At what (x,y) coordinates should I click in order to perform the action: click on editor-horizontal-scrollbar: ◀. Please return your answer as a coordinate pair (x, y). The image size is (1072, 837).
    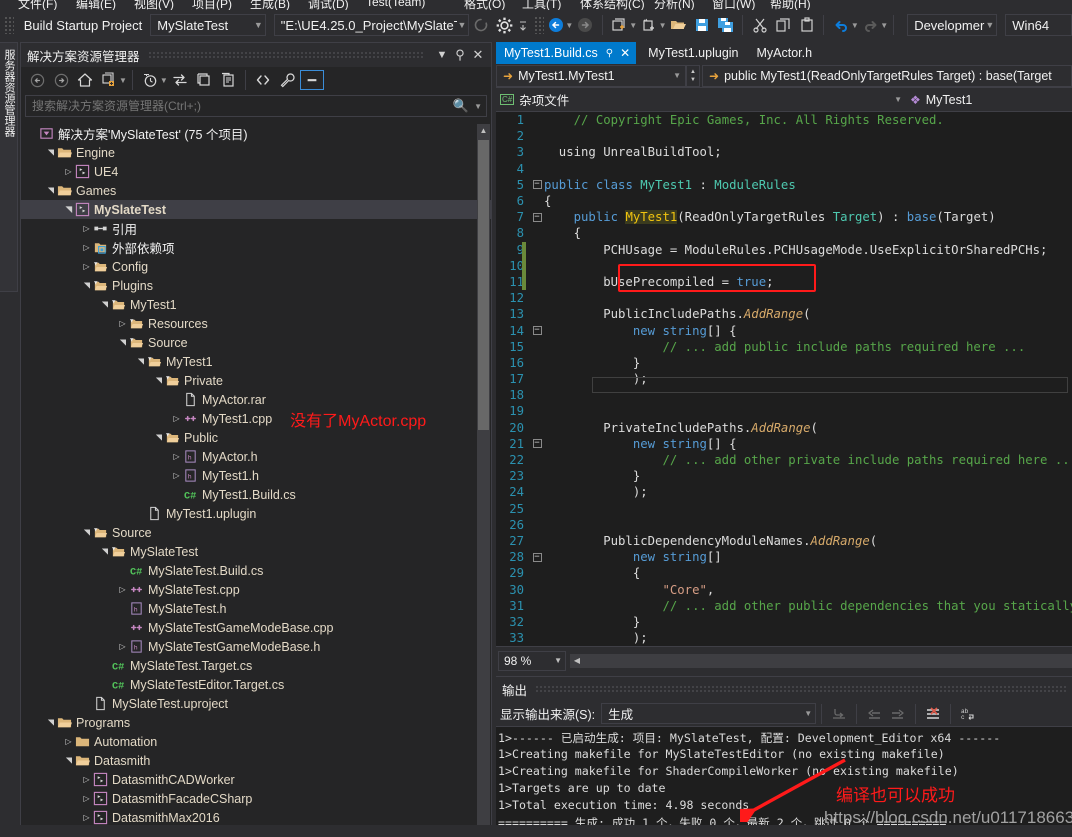
    Looking at the image, I should click on (821, 660).